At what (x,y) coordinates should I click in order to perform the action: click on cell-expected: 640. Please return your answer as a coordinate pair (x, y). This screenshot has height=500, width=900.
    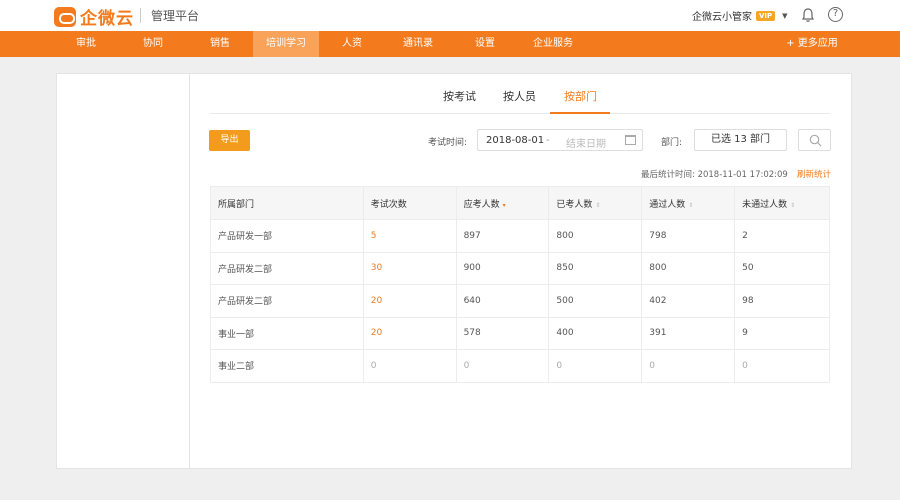
    Looking at the image, I should click on (503, 300).